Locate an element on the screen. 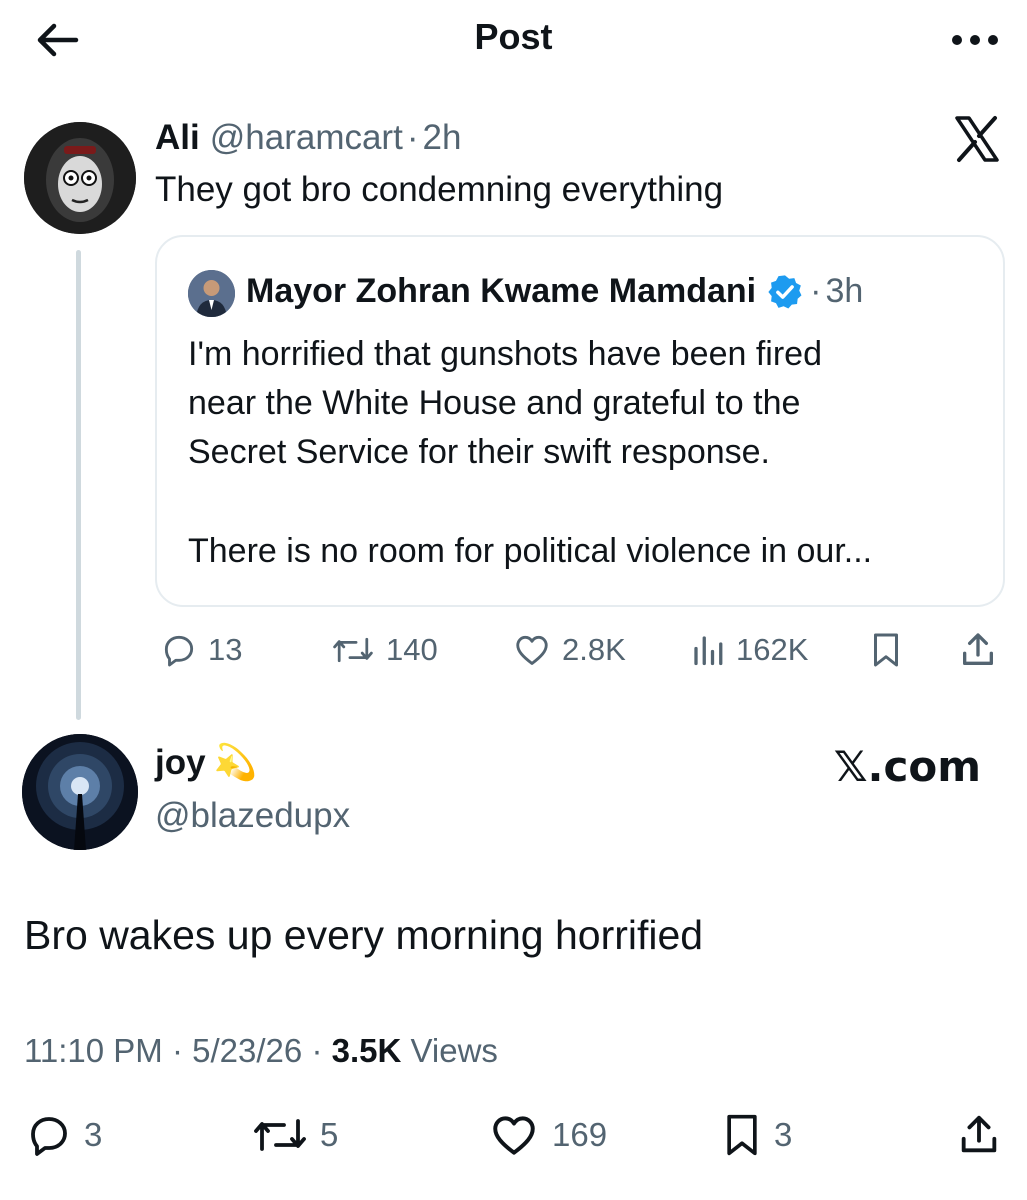 The image size is (1027, 1200). verified-badge-icon is located at coordinates (785, 291).